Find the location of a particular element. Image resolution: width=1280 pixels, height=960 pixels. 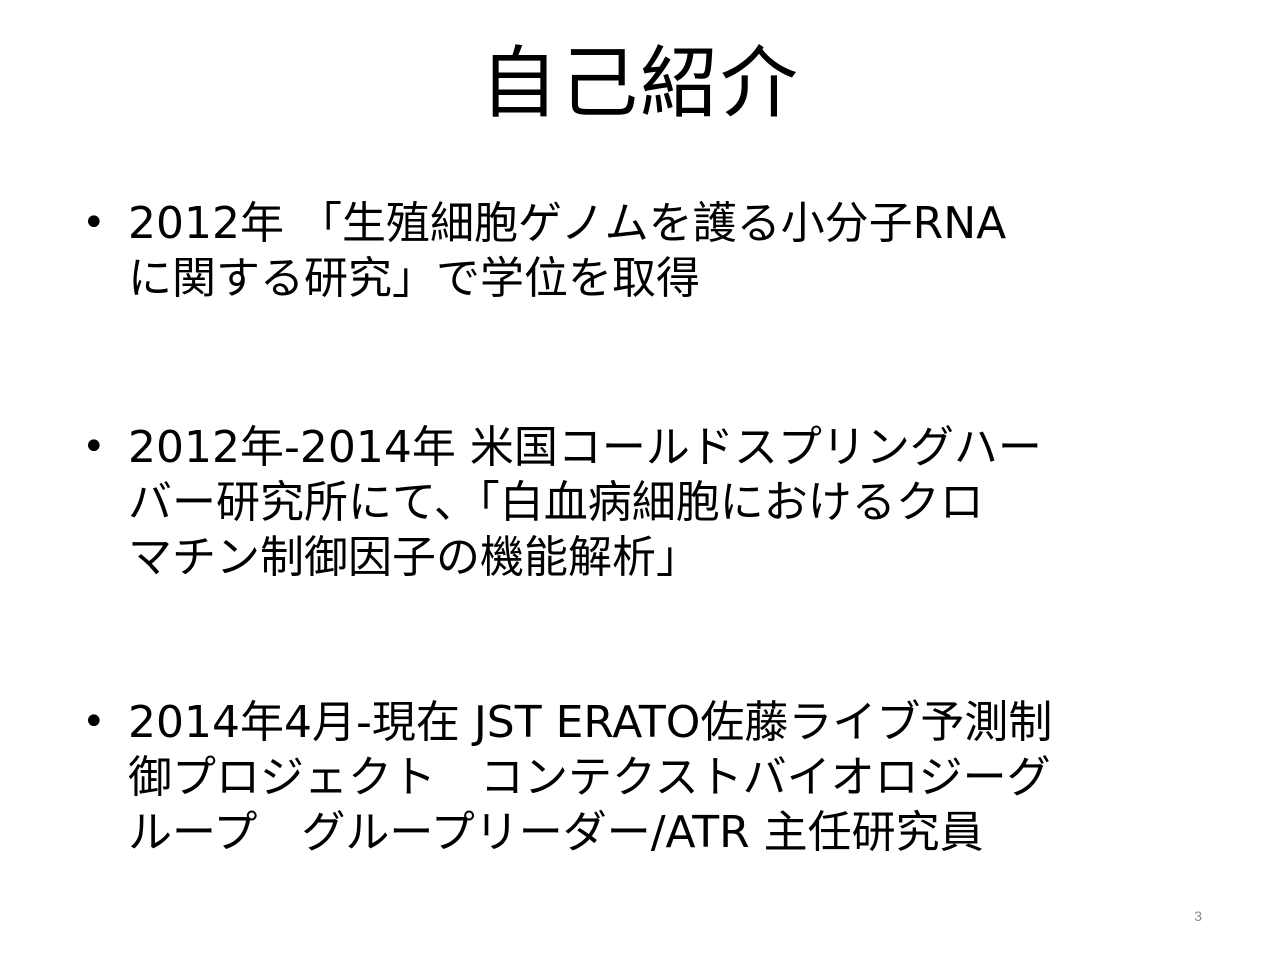

bullet-text-line: 2012年 「生殖細胞ゲノムを護る小分子RNA is located at coordinates (567, 223).